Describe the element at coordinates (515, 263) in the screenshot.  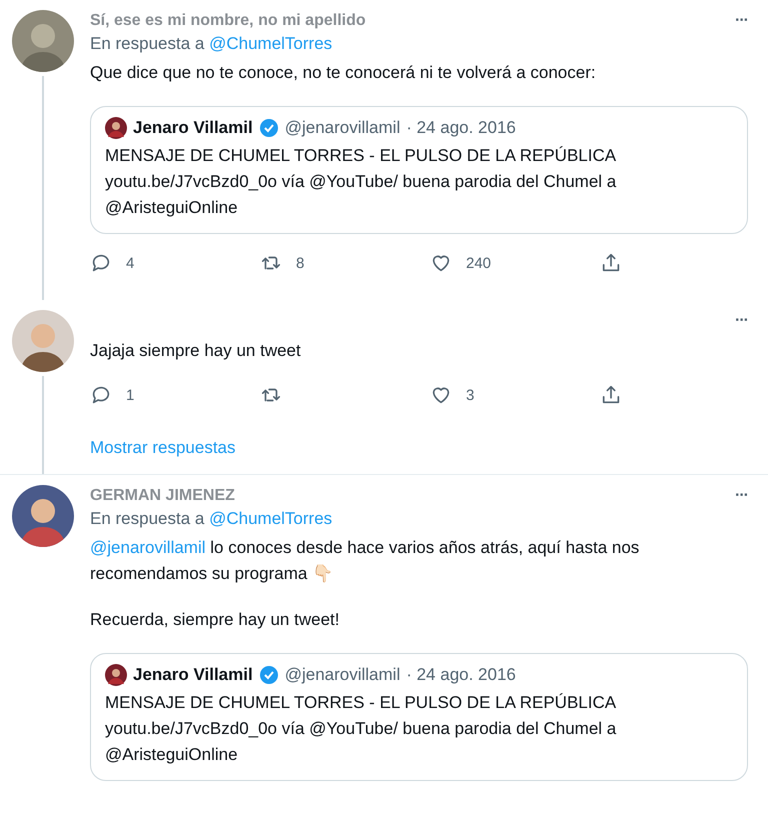
I see `like-button: 240` at that location.